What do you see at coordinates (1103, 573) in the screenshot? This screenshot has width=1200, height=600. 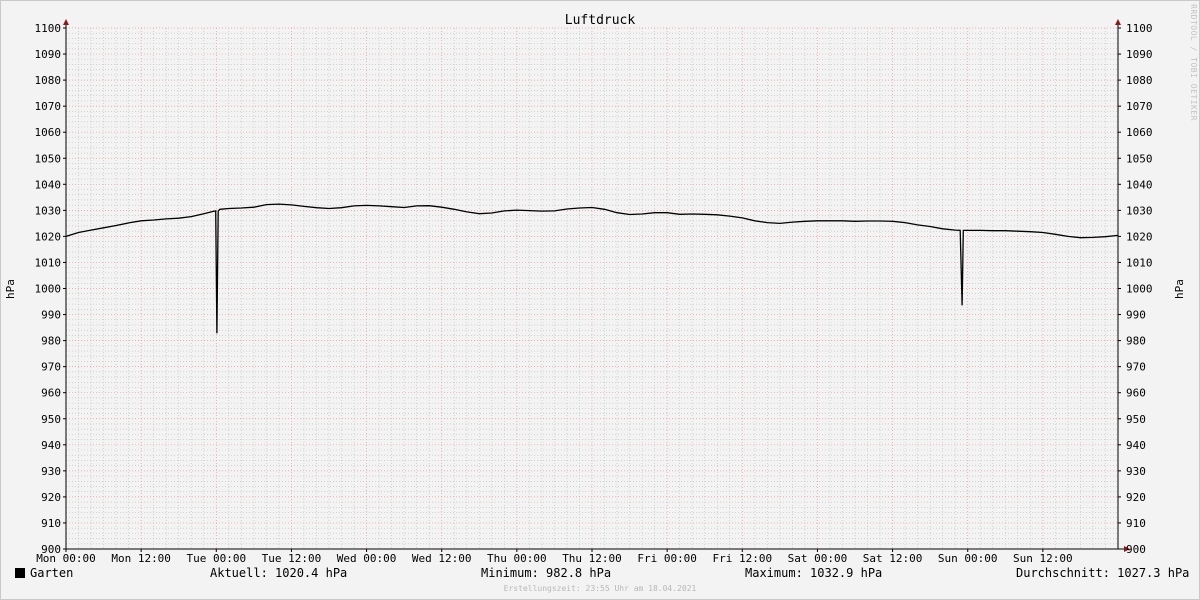 I see `stat-average: Durchschnitt: 1027.3 hPa` at bounding box center [1103, 573].